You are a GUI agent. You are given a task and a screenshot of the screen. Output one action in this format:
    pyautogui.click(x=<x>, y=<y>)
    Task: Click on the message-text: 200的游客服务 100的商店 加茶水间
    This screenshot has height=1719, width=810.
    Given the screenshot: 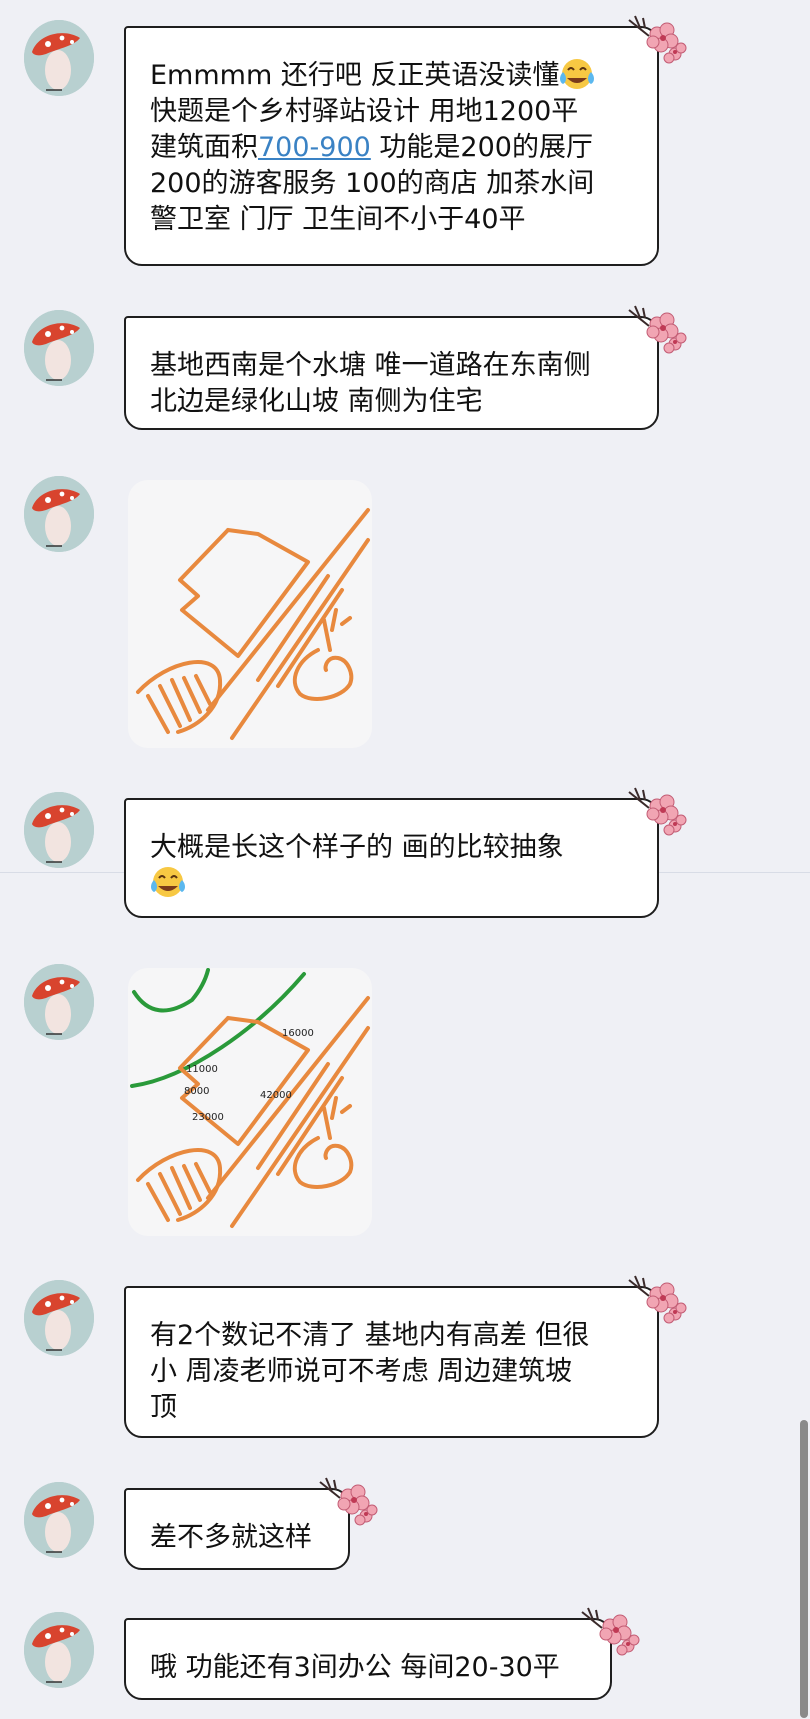 What is the action you would take?
    pyautogui.click(x=372, y=183)
    